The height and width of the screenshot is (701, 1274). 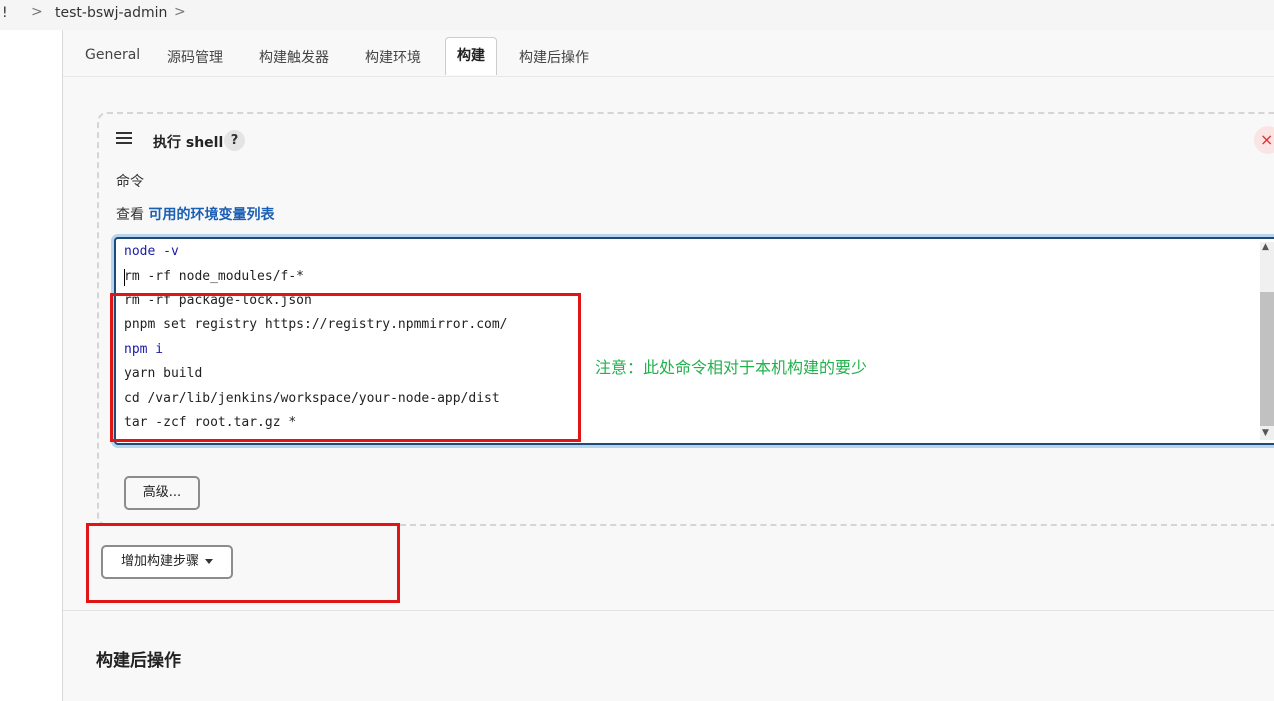 What do you see at coordinates (1265, 247) in the screenshot?
I see `scroll-up-icon: ▲` at bounding box center [1265, 247].